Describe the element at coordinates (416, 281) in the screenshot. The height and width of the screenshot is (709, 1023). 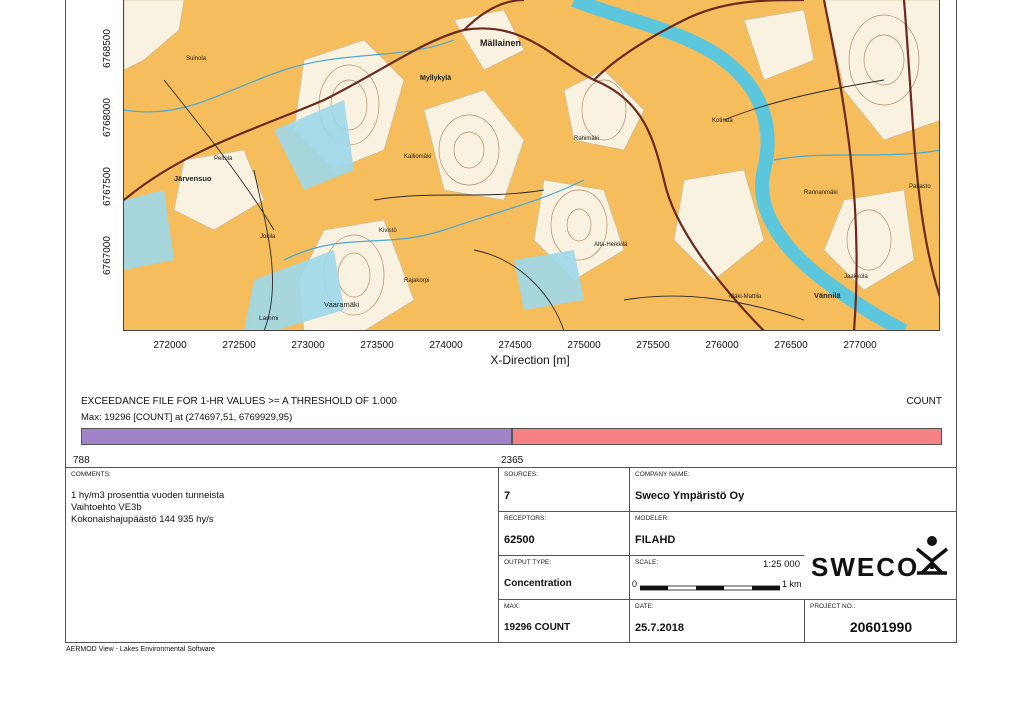
I see `place-rajakorpi: Rajakorpi` at that location.